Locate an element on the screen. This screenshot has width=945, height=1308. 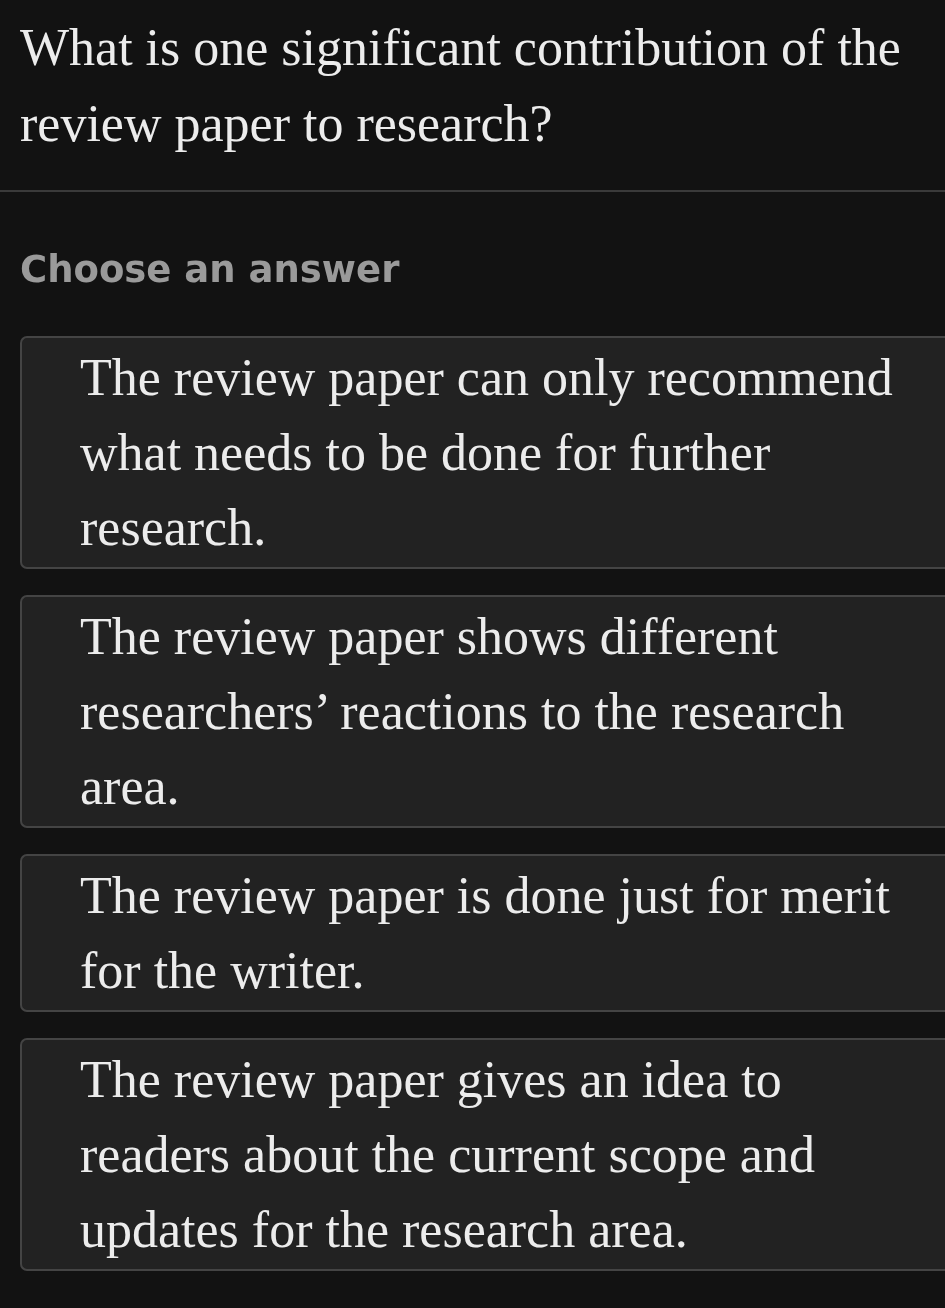
answer-prompt: Choose an answer is located at coordinates (210, 270).